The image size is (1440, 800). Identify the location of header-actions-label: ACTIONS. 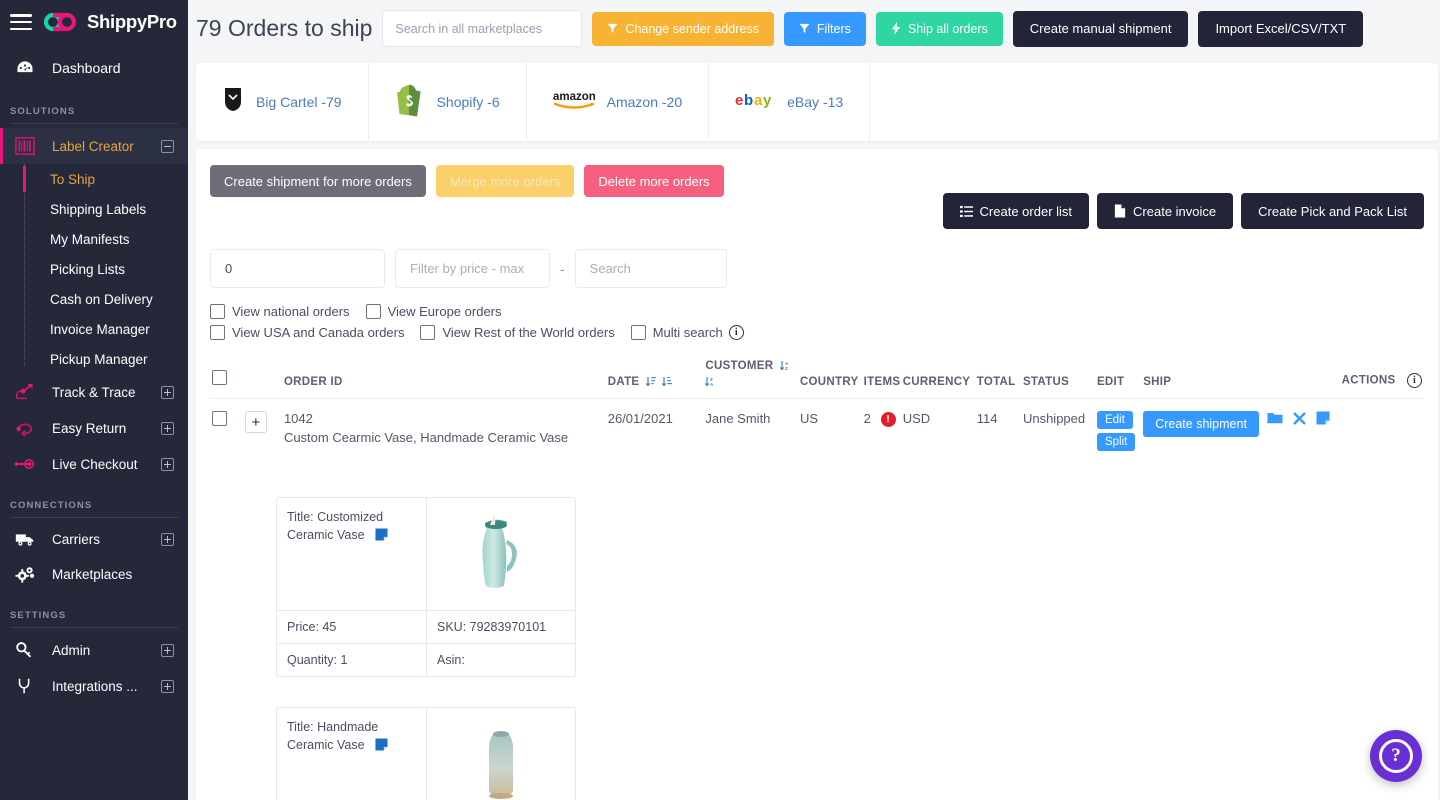
(1368, 380).